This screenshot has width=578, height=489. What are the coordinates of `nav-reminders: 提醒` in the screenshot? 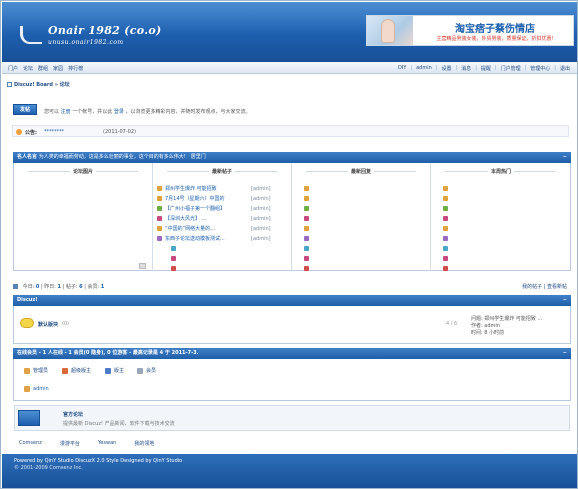 It's located at (486, 68).